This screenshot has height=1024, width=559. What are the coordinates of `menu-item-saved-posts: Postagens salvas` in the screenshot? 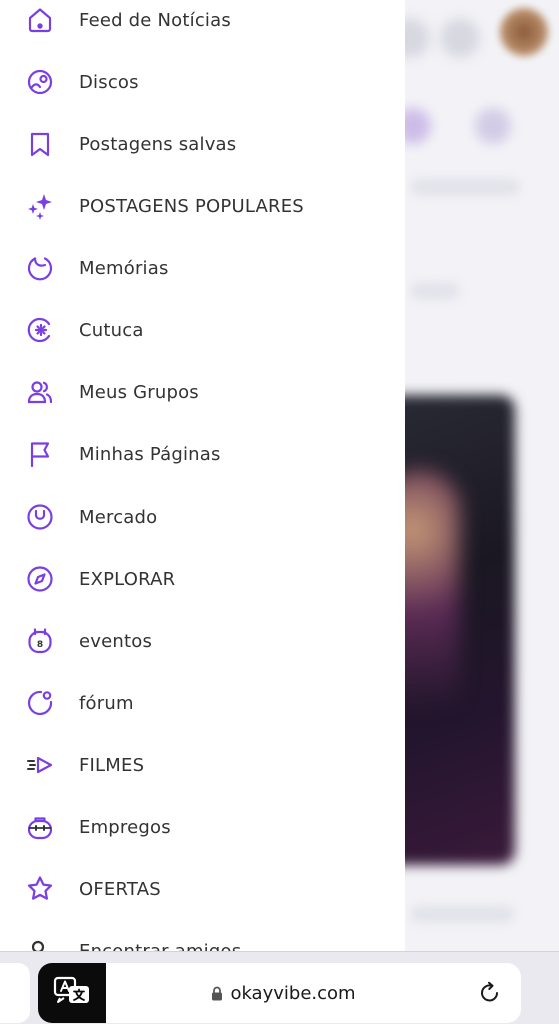 It's located at (202, 144).